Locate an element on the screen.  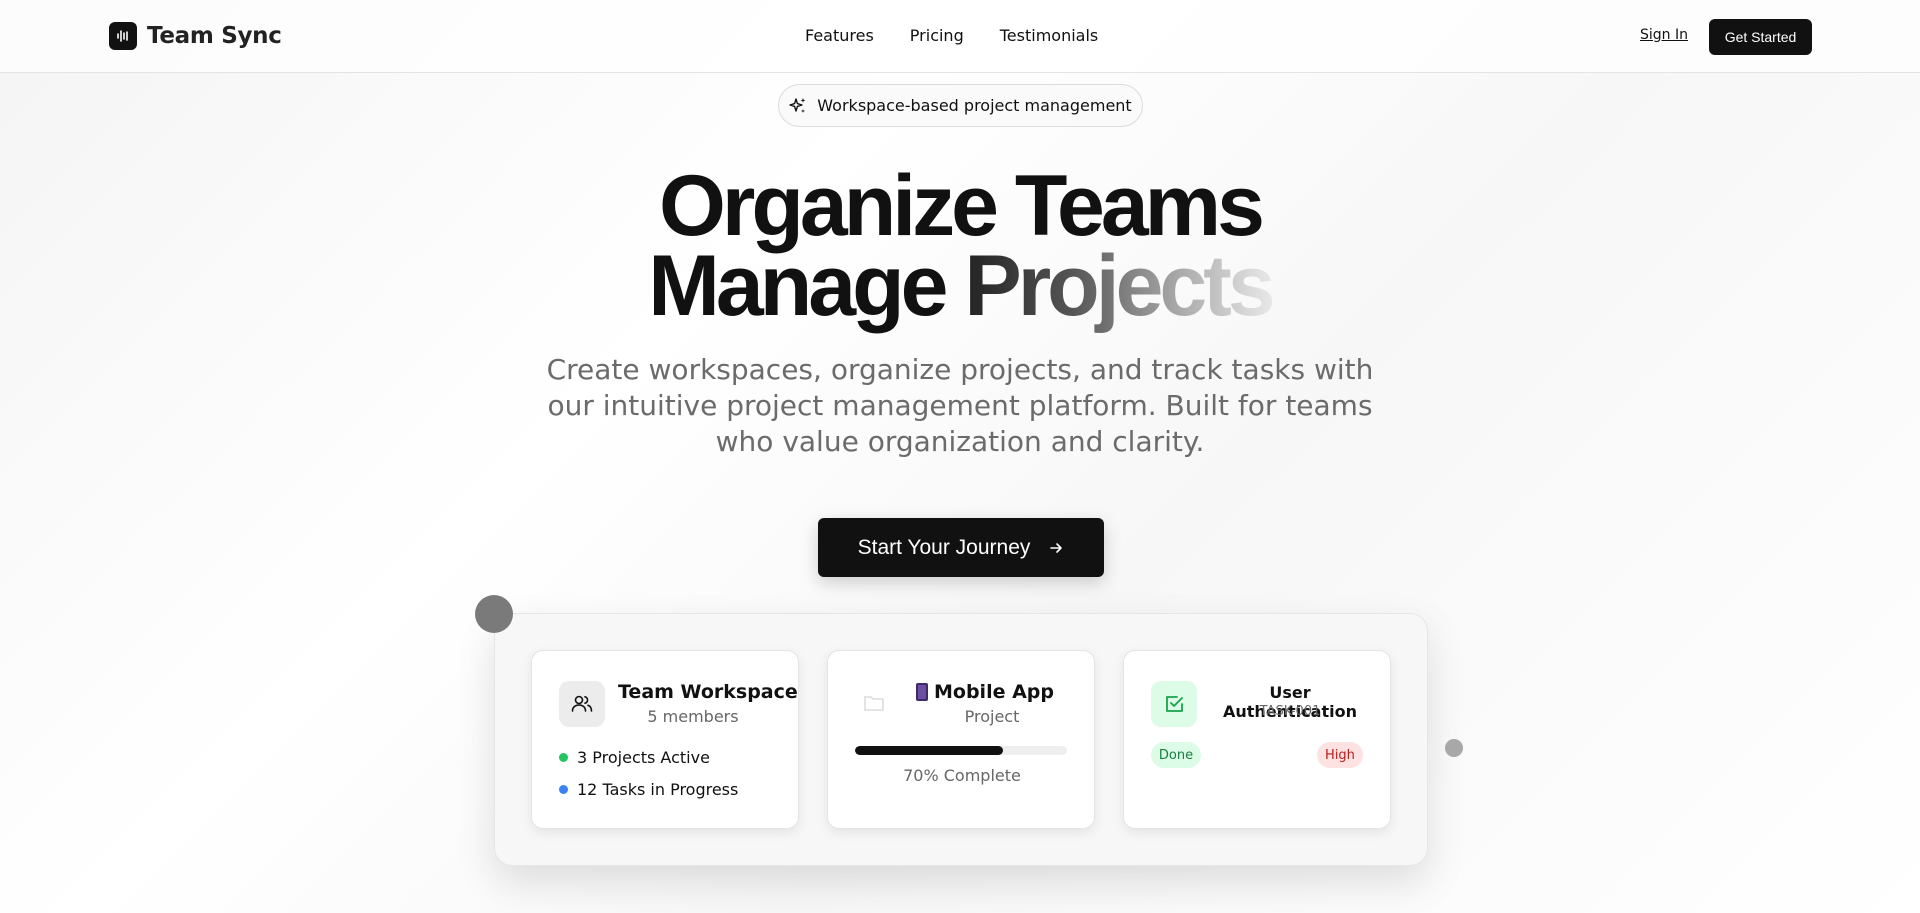
stat-label: 3 Projects Active is located at coordinates (643, 757).